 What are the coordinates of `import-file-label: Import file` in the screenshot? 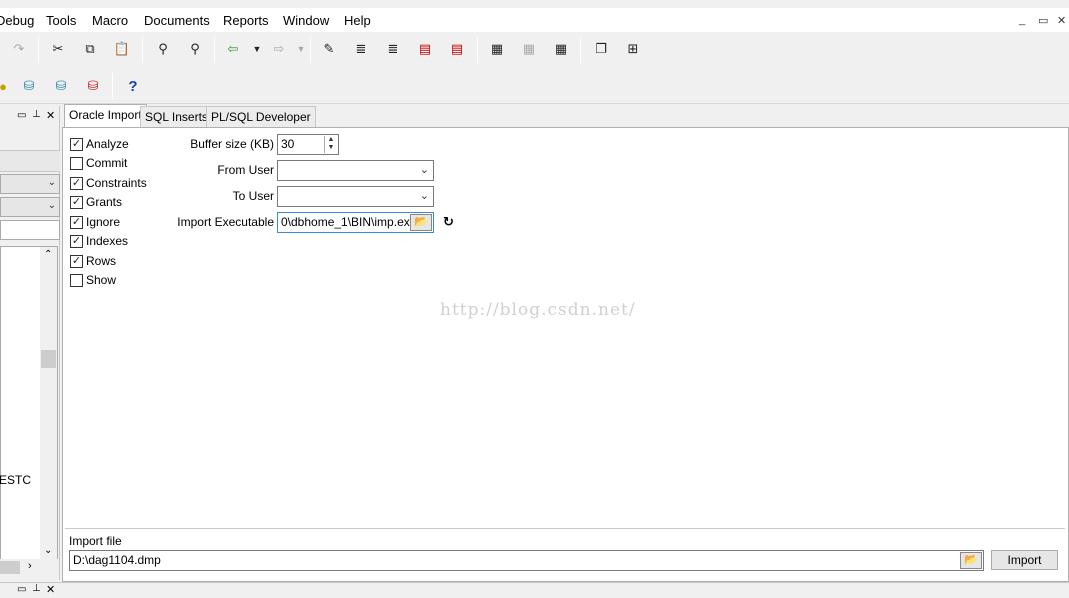 It's located at (95, 541).